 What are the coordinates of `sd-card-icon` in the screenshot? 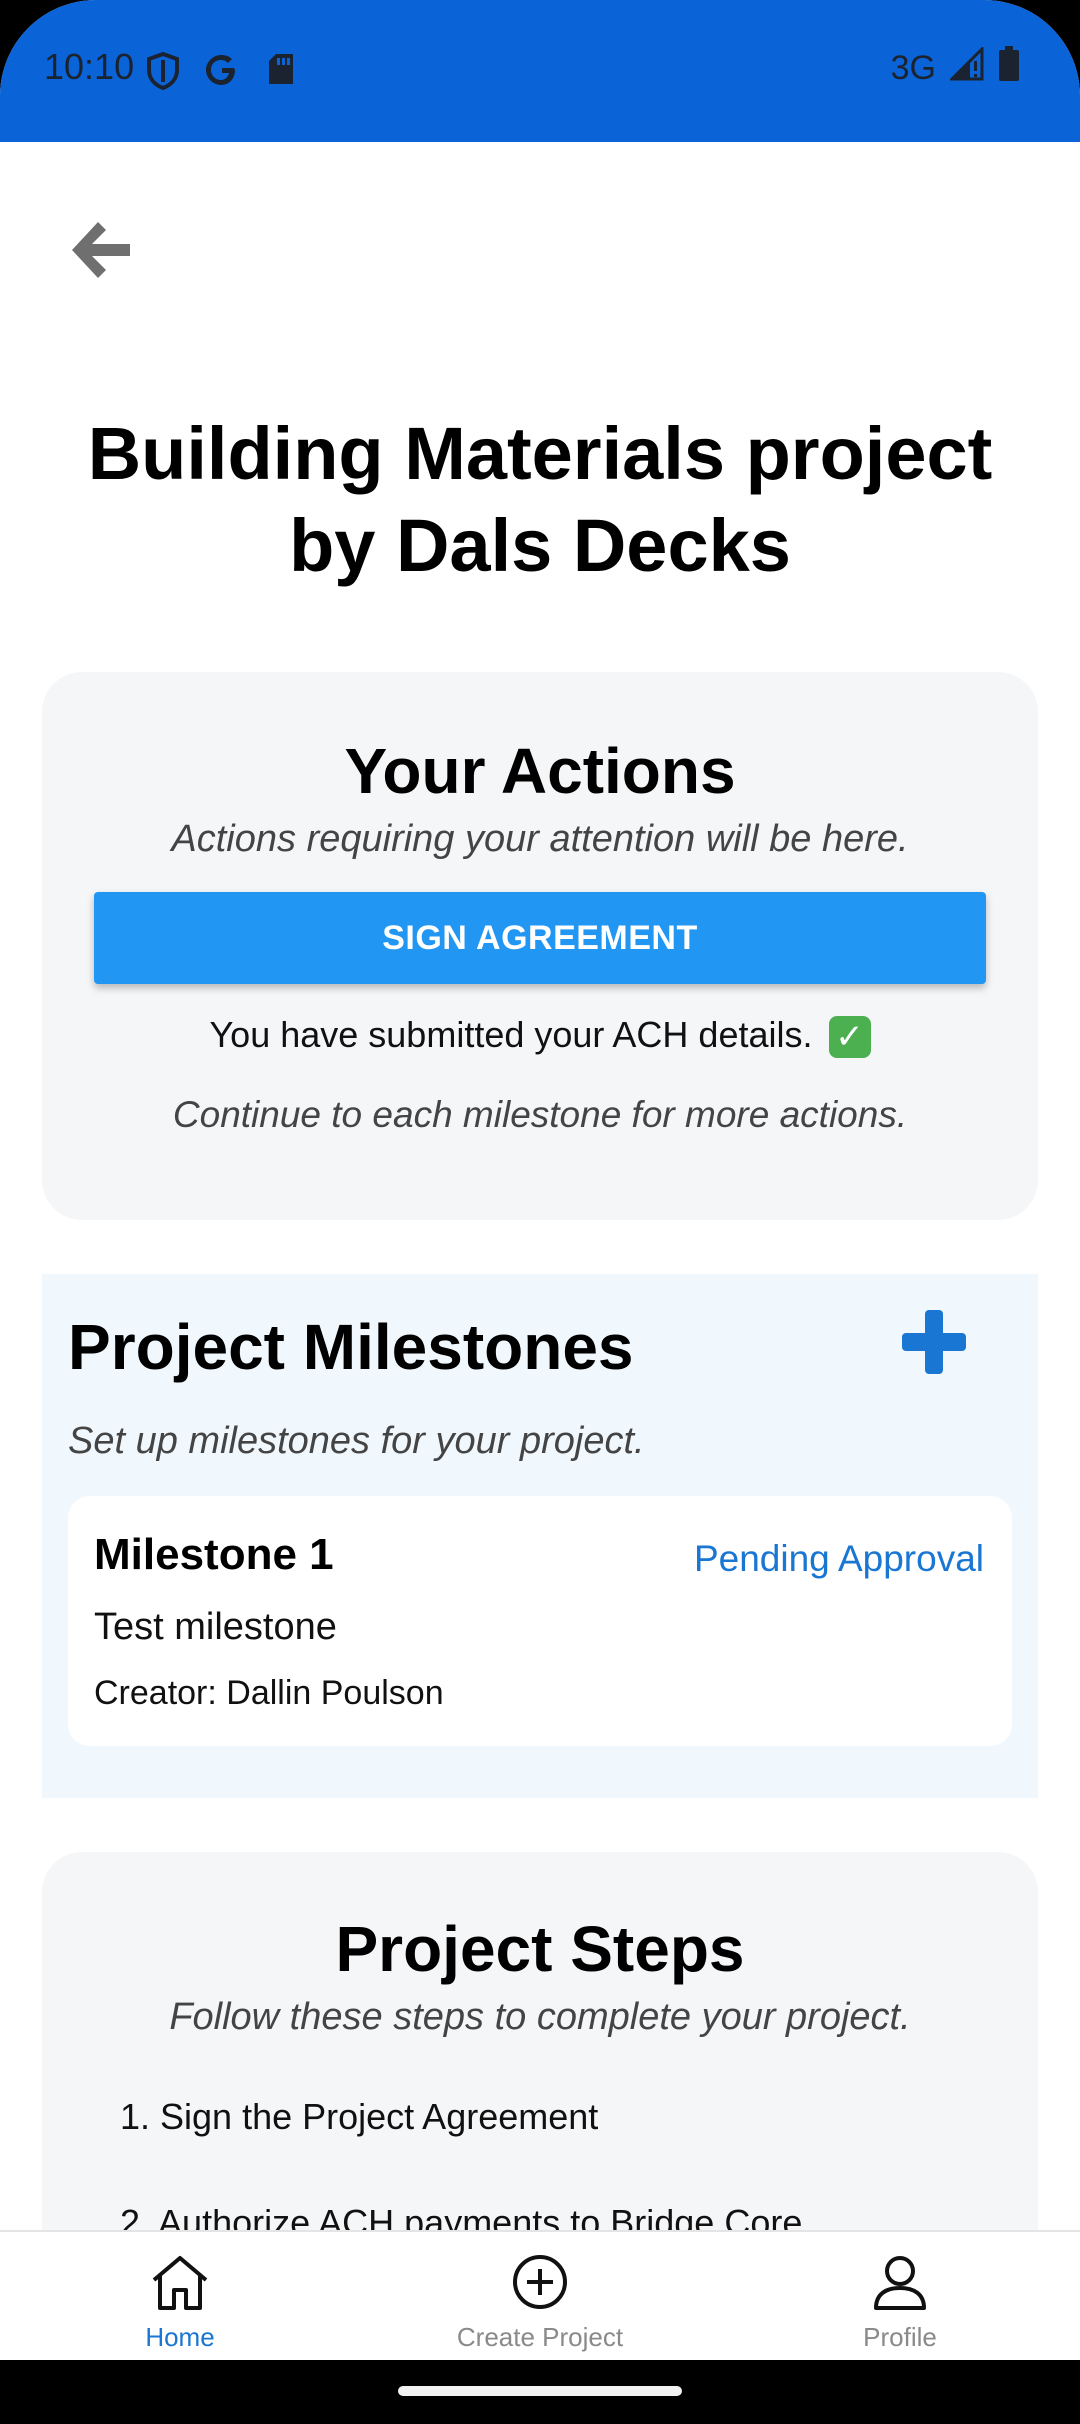 It's located at (281, 71).